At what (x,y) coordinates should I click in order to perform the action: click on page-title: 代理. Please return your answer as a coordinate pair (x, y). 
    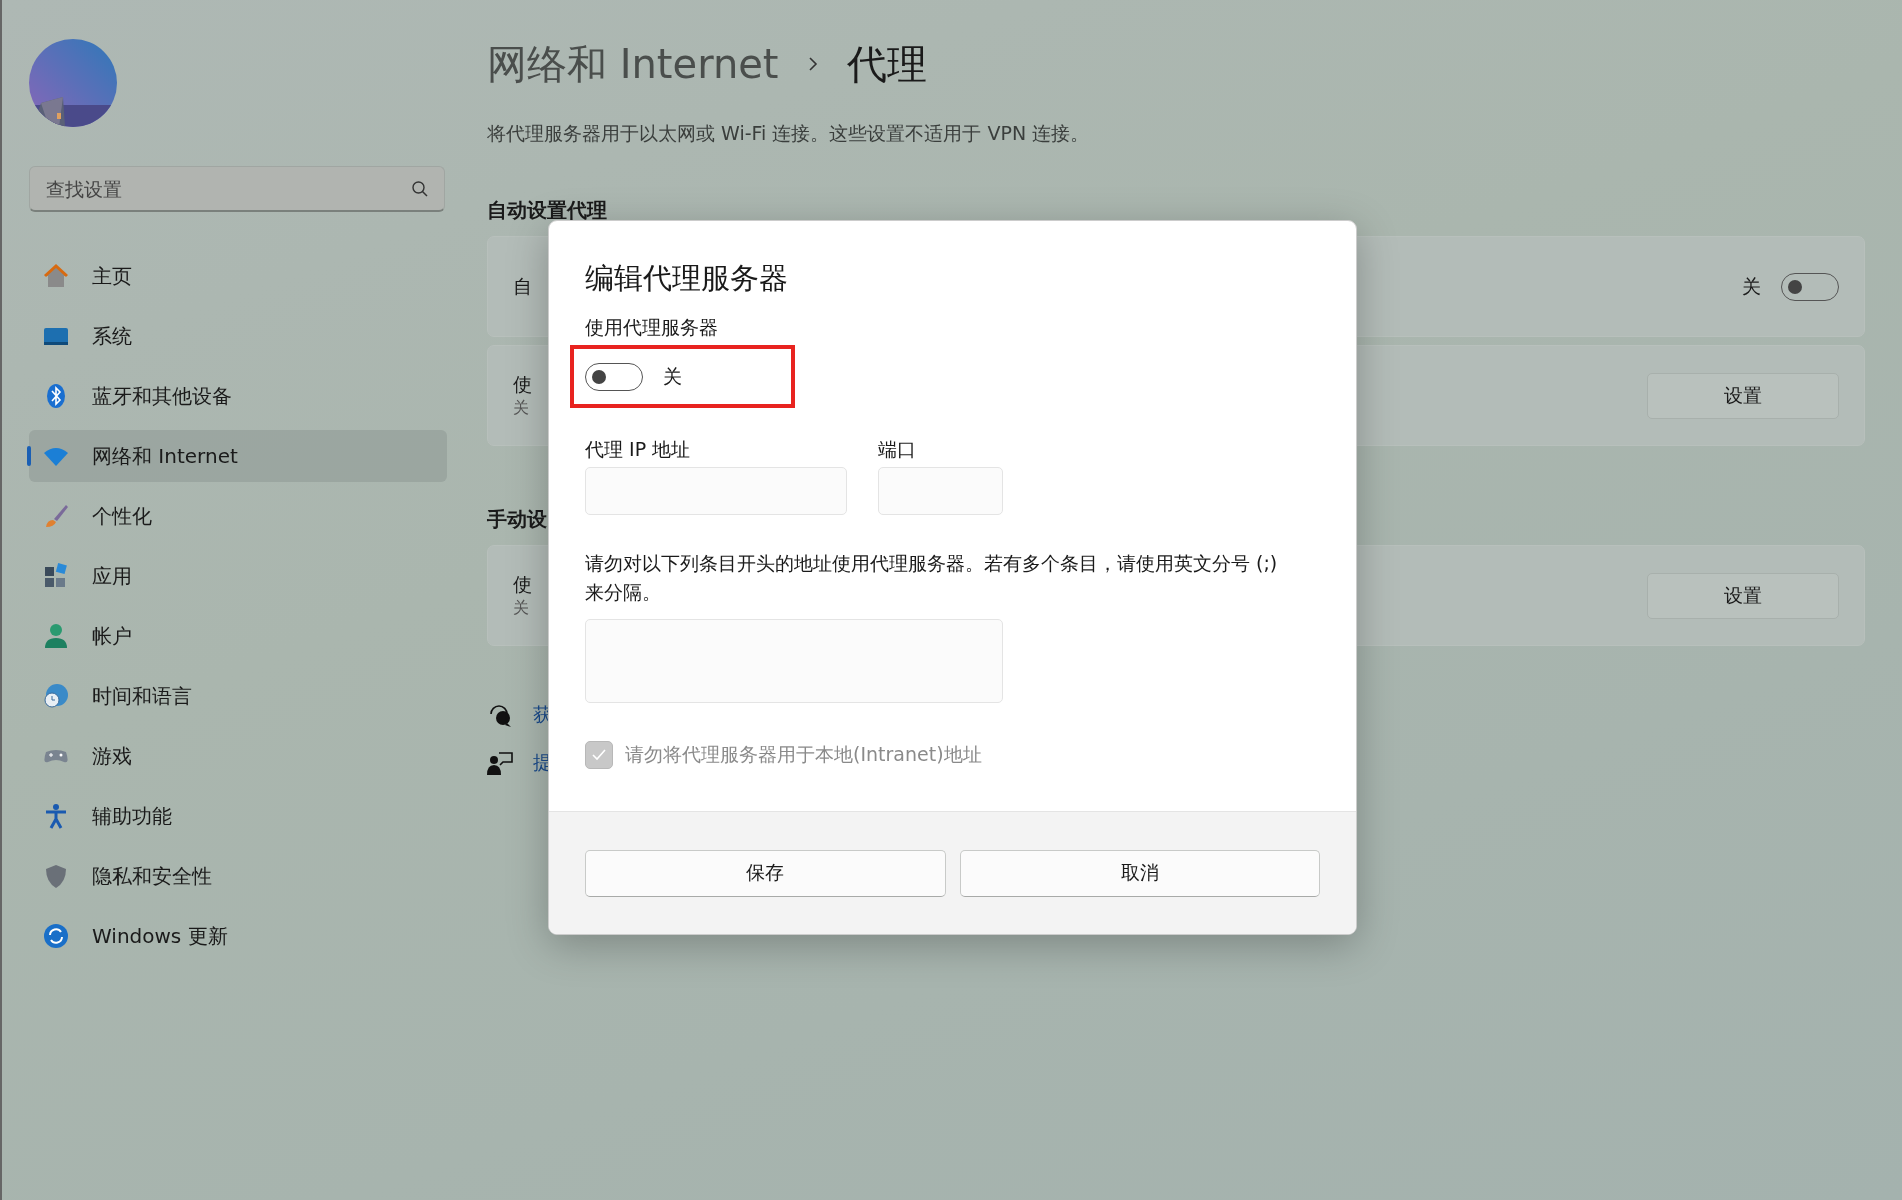
    Looking at the image, I should click on (886, 64).